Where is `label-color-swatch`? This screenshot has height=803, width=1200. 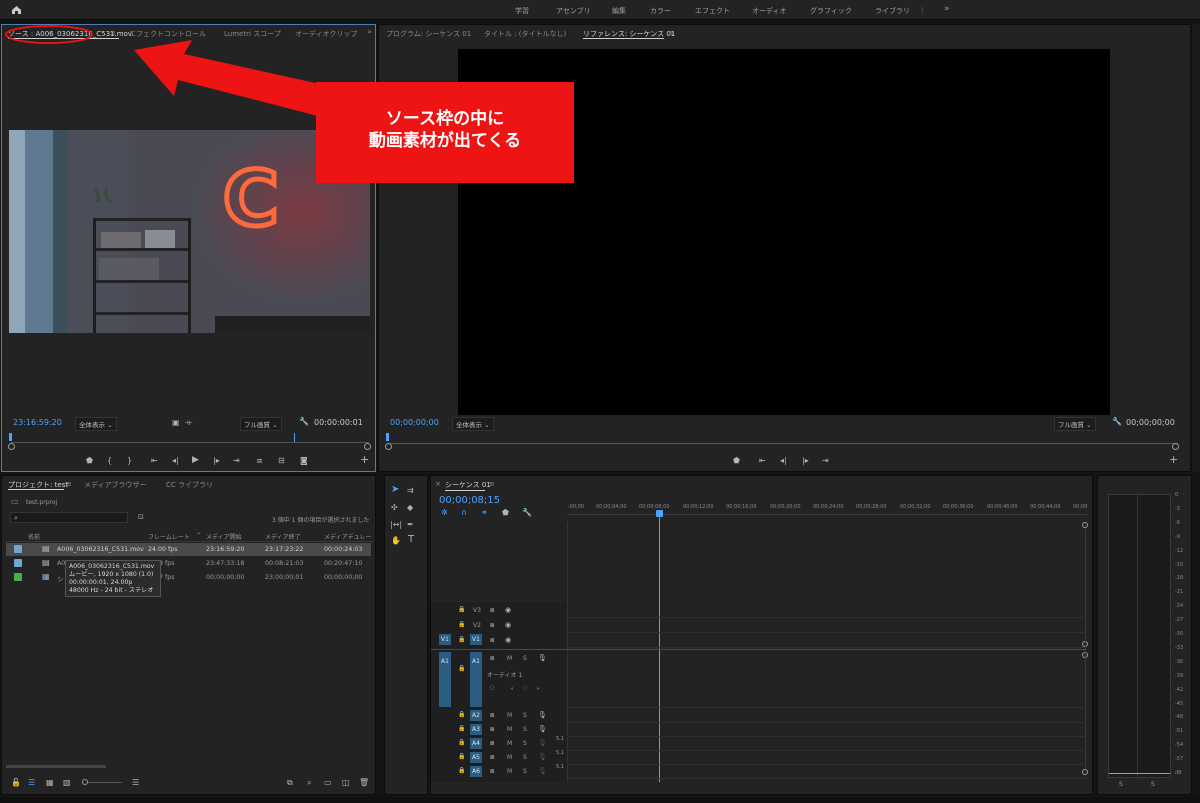 label-color-swatch is located at coordinates (18, 577).